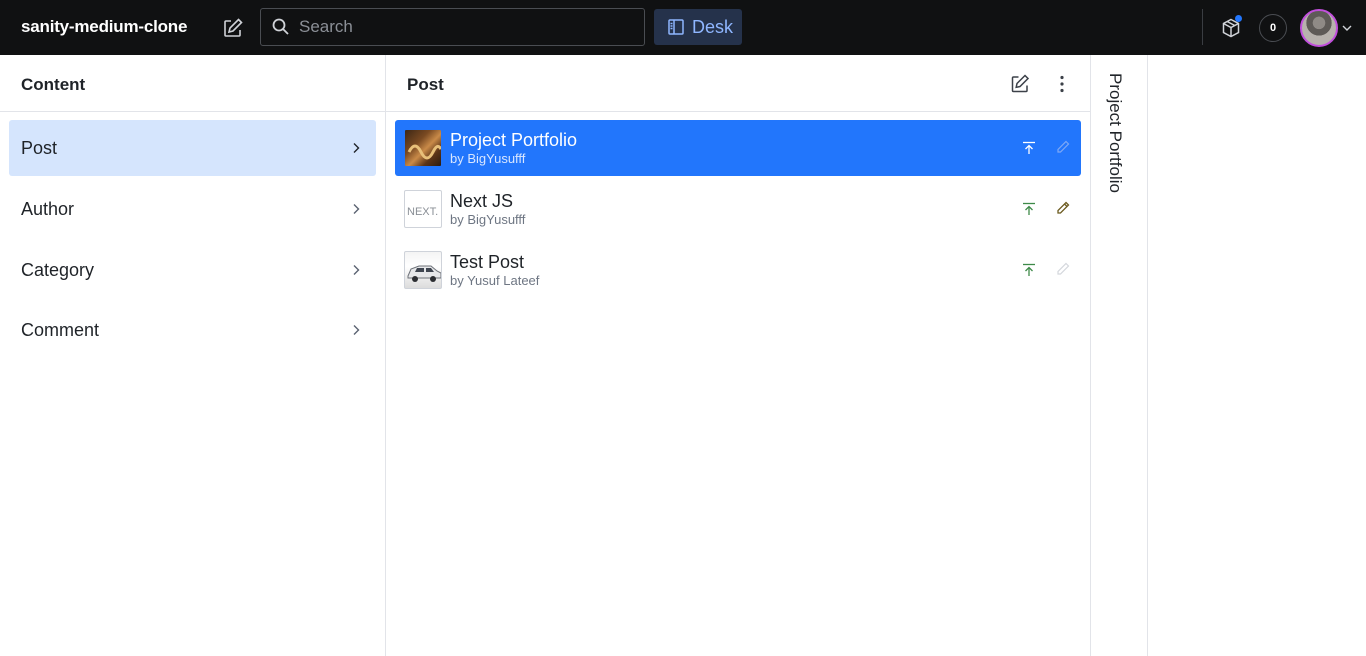 Image resolution: width=1366 pixels, height=656 pixels. Describe the element at coordinates (39, 147) in the screenshot. I see `content-item-label: Post` at that location.